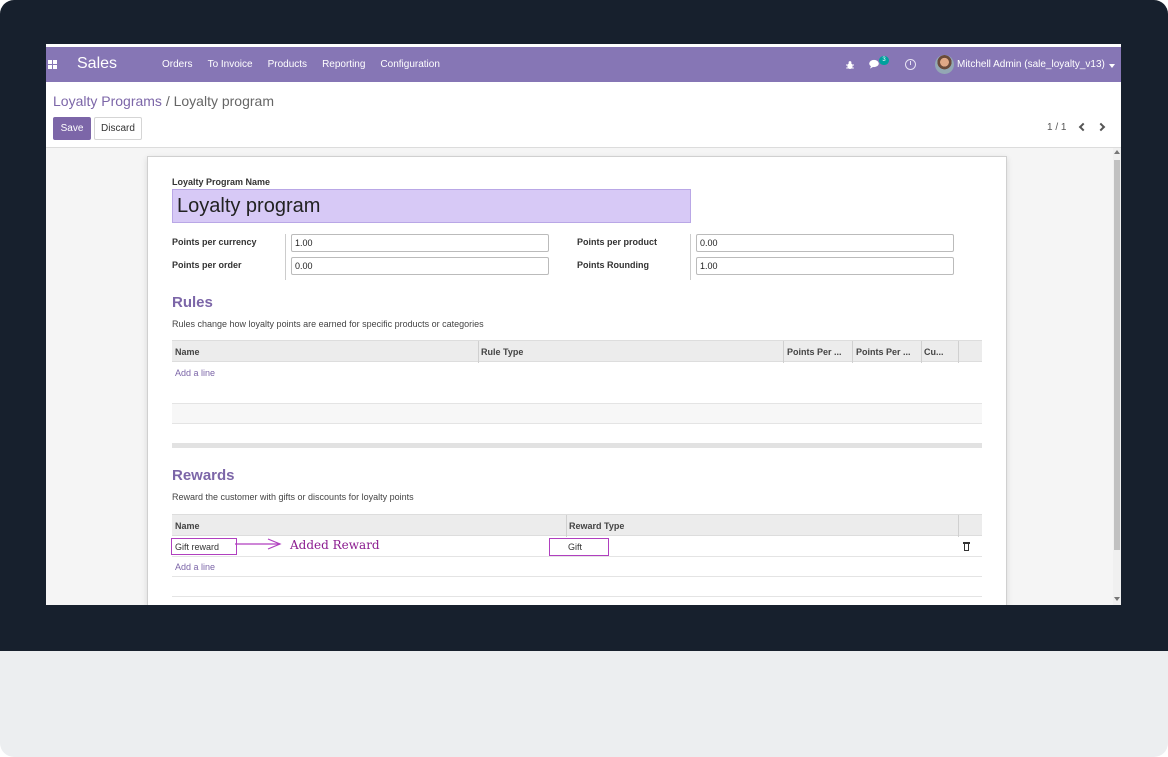 This screenshot has width=1168, height=757. Describe the element at coordinates (420, 243) in the screenshot. I see `points-per-currency-input: 1.00` at that location.